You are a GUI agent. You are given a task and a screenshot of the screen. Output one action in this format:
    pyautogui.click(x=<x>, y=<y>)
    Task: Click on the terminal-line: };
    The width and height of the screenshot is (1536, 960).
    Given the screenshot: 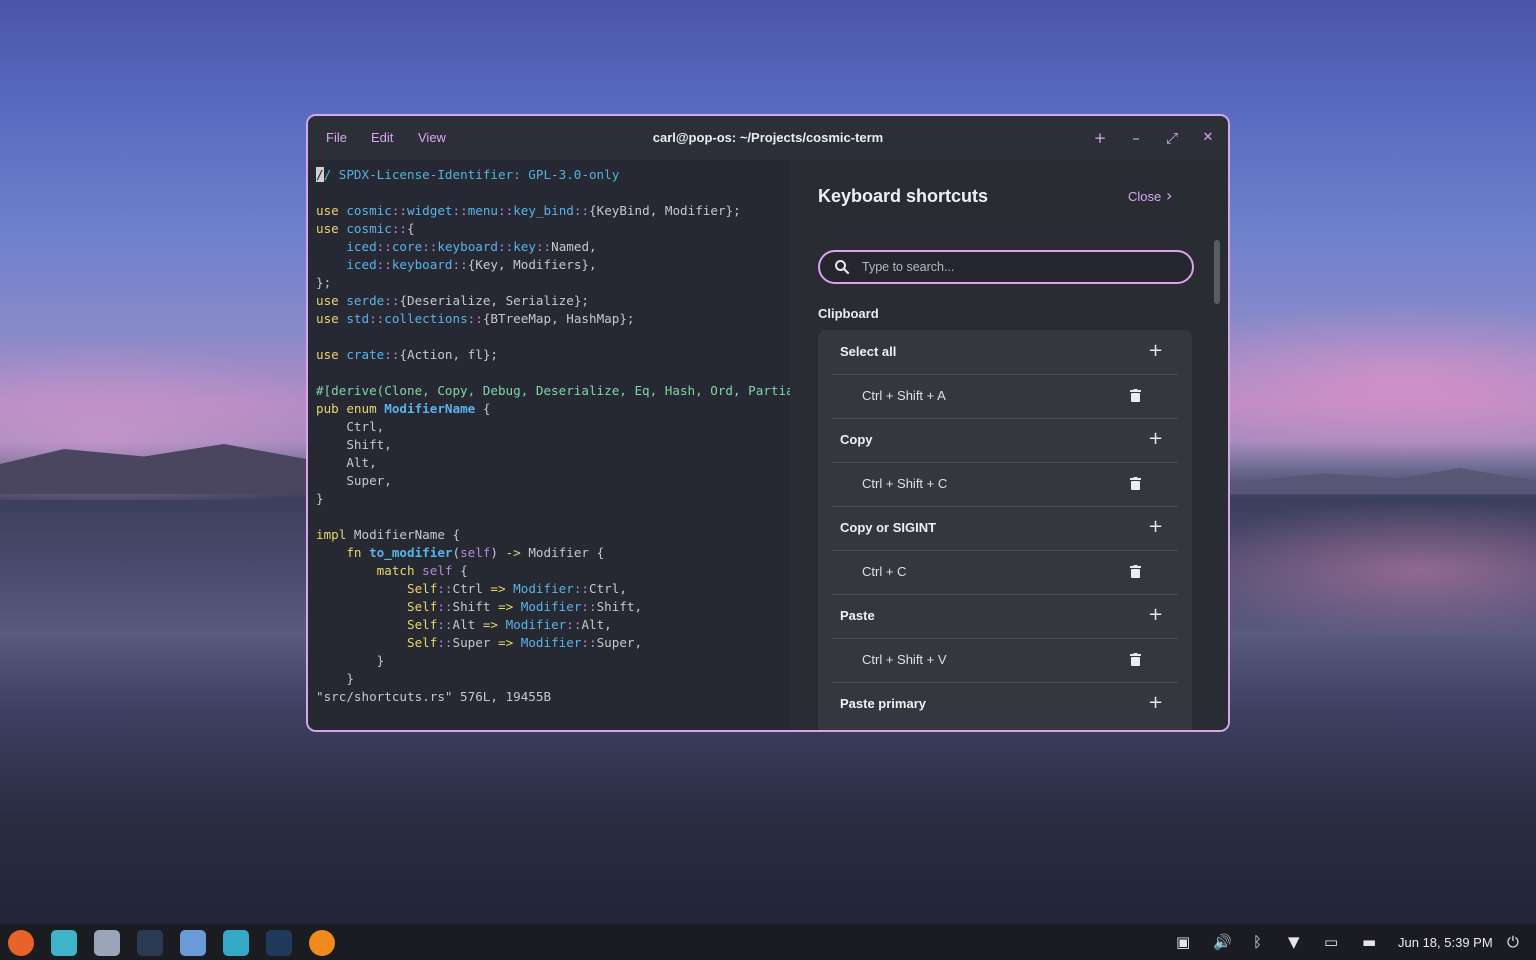 What is the action you would take?
    pyautogui.click(x=324, y=282)
    